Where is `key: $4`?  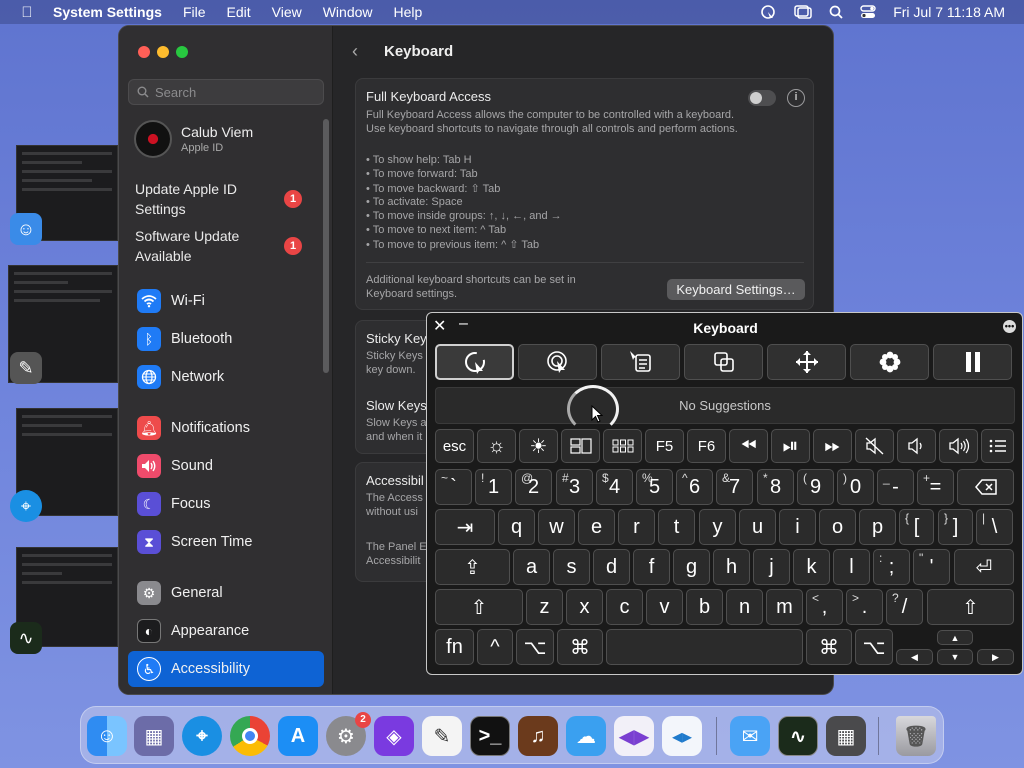 key: $4 is located at coordinates (614, 487).